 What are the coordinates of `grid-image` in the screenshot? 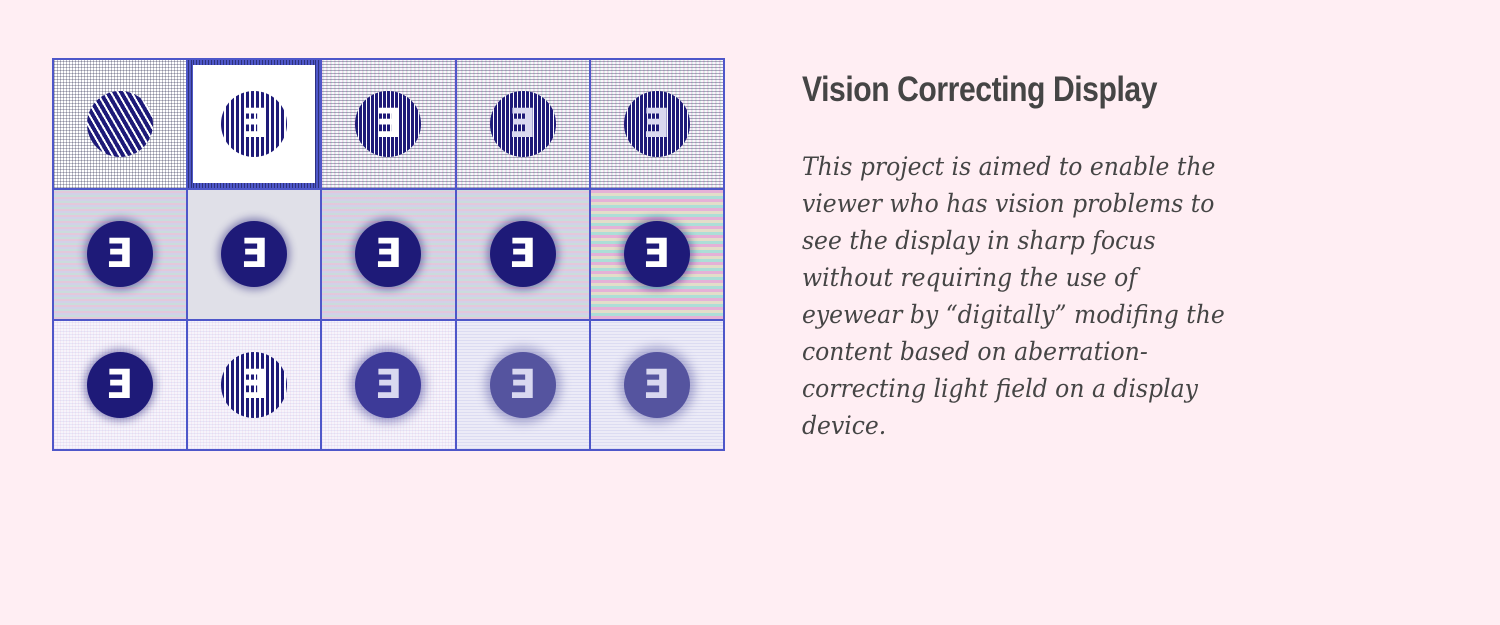 It's located at (120, 124).